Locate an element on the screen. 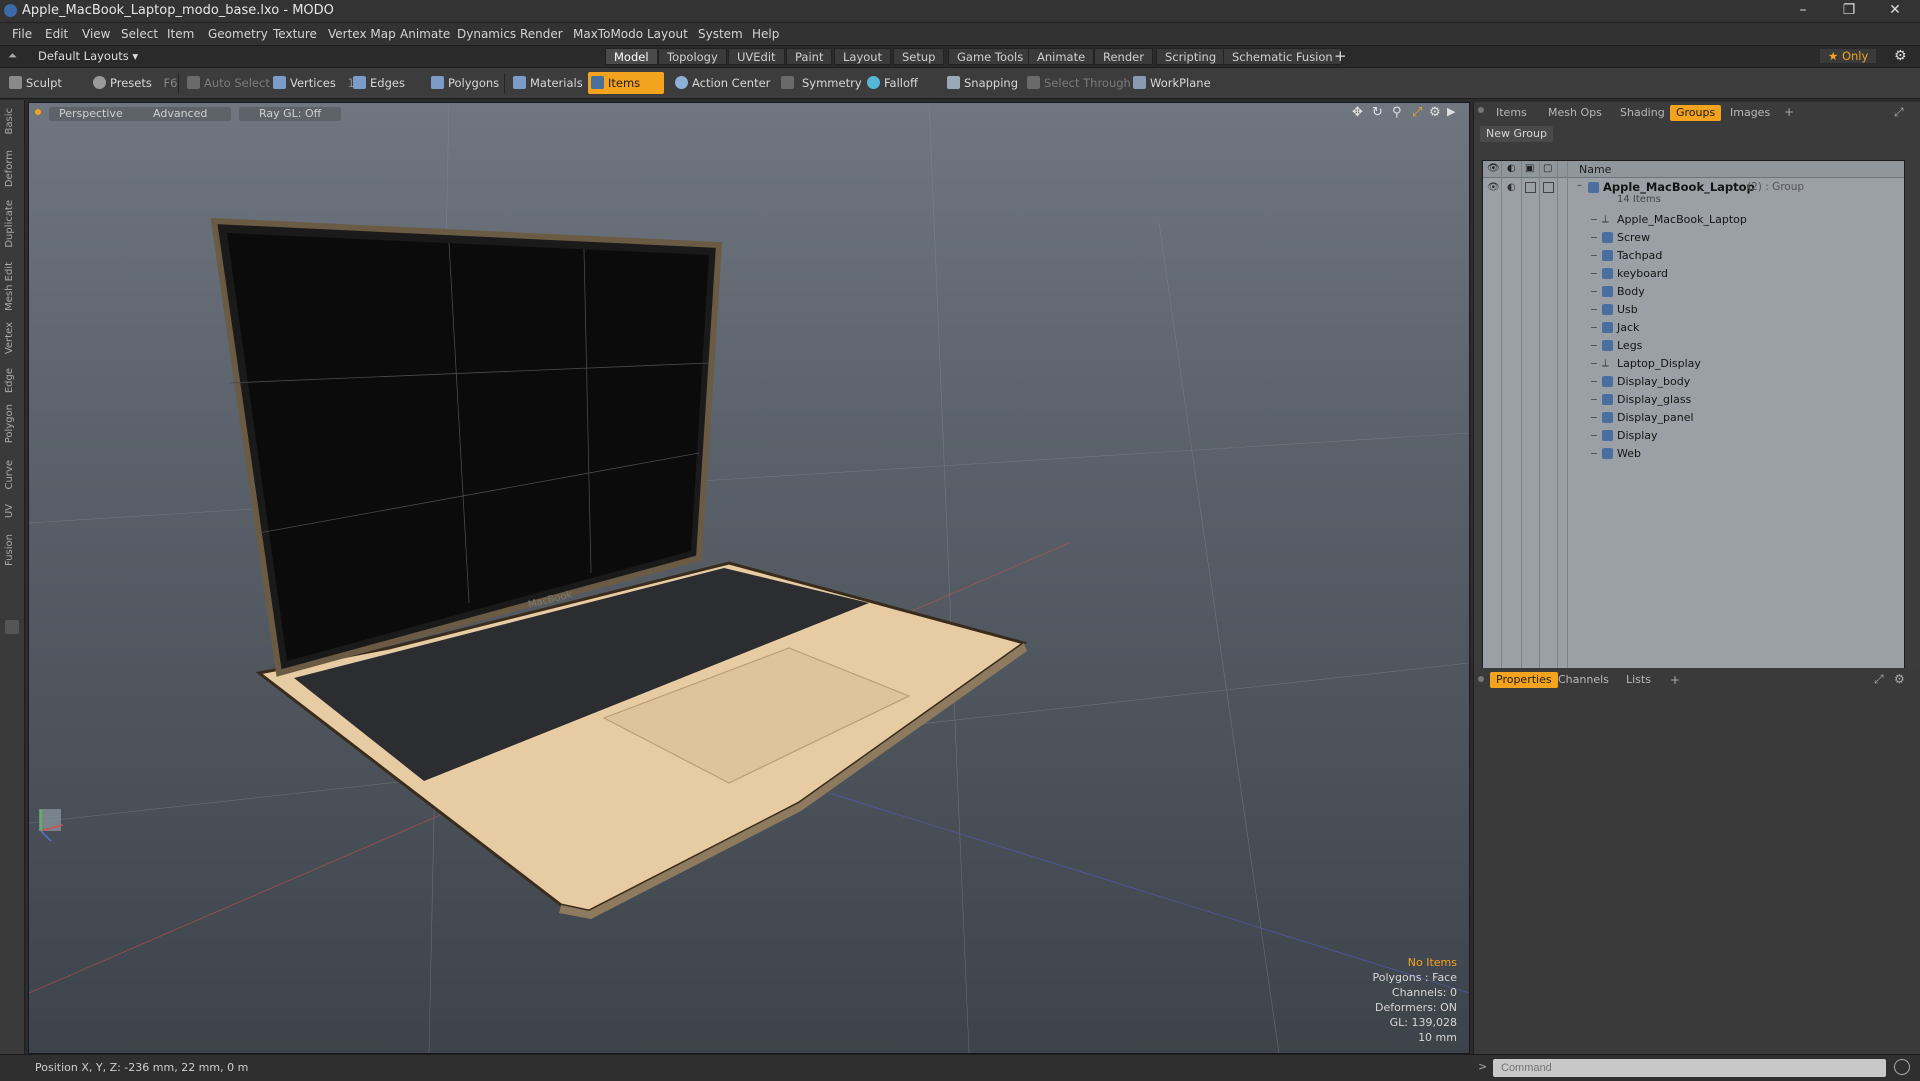 The image size is (1920, 1081). palette-tab-edge: Edge is located at coordinates (9, 380).